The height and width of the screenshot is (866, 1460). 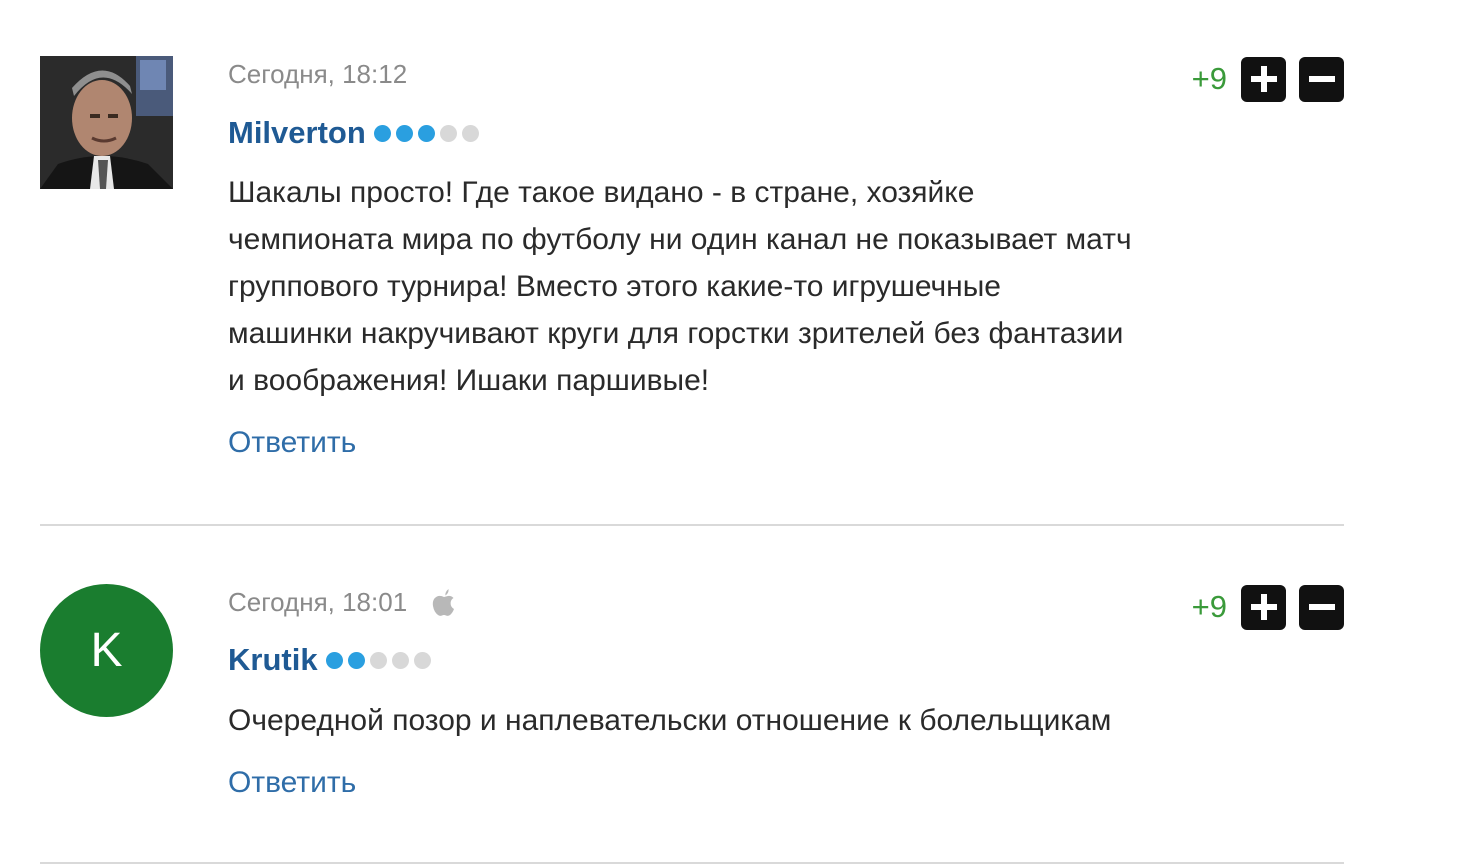 I want to click on comment-text-line: и воображения! Ишаки паршивые!, so click(x=469, y=380).